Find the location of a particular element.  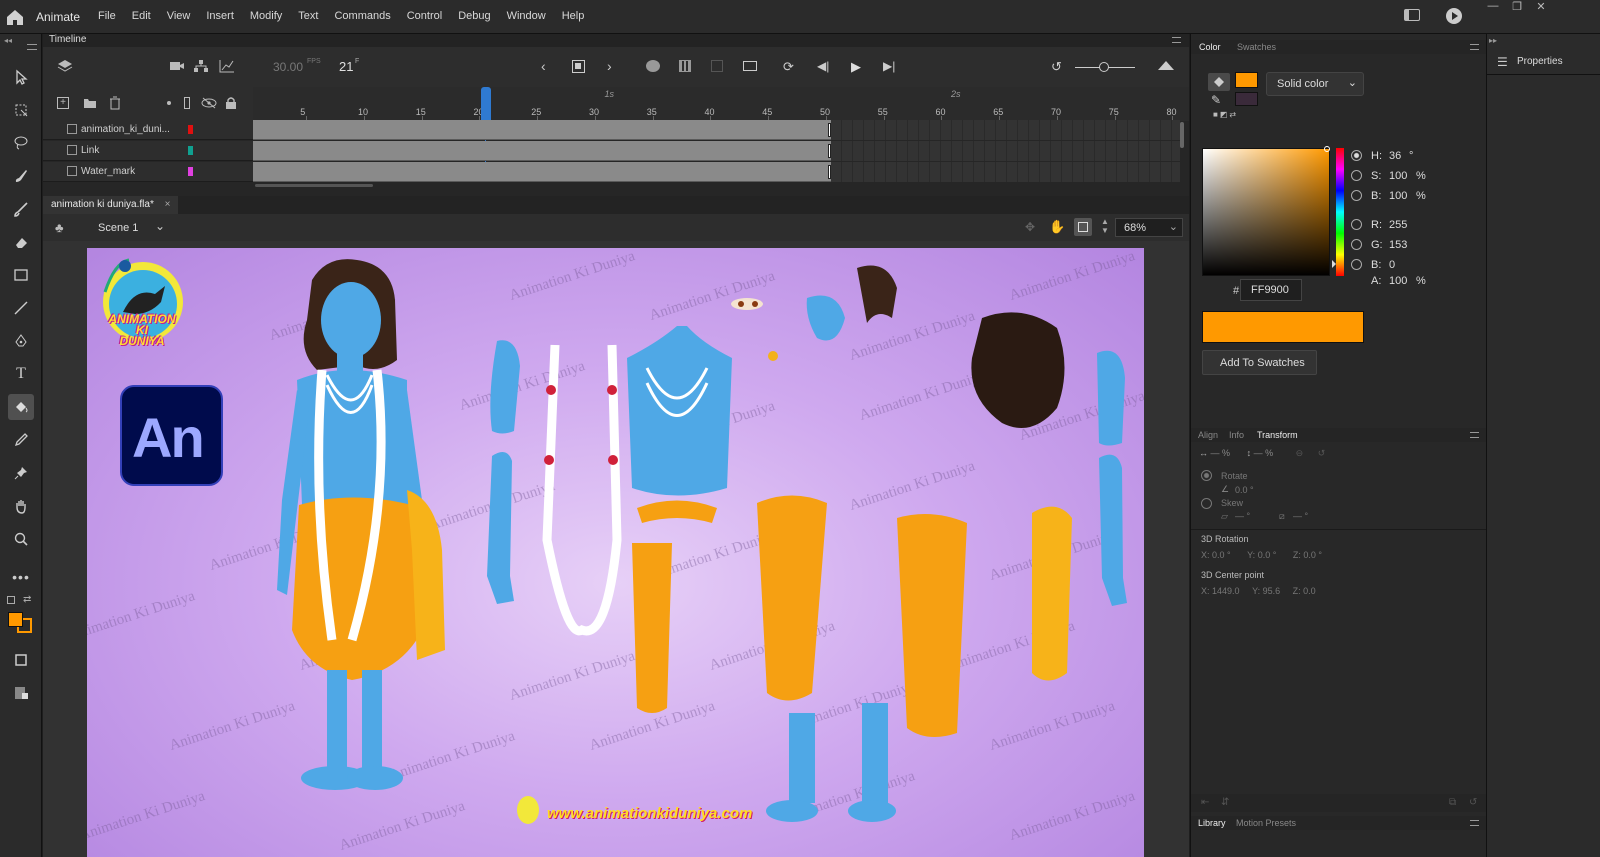

reset-transform-icon: ↺ is located at coordinates (1473, 802).